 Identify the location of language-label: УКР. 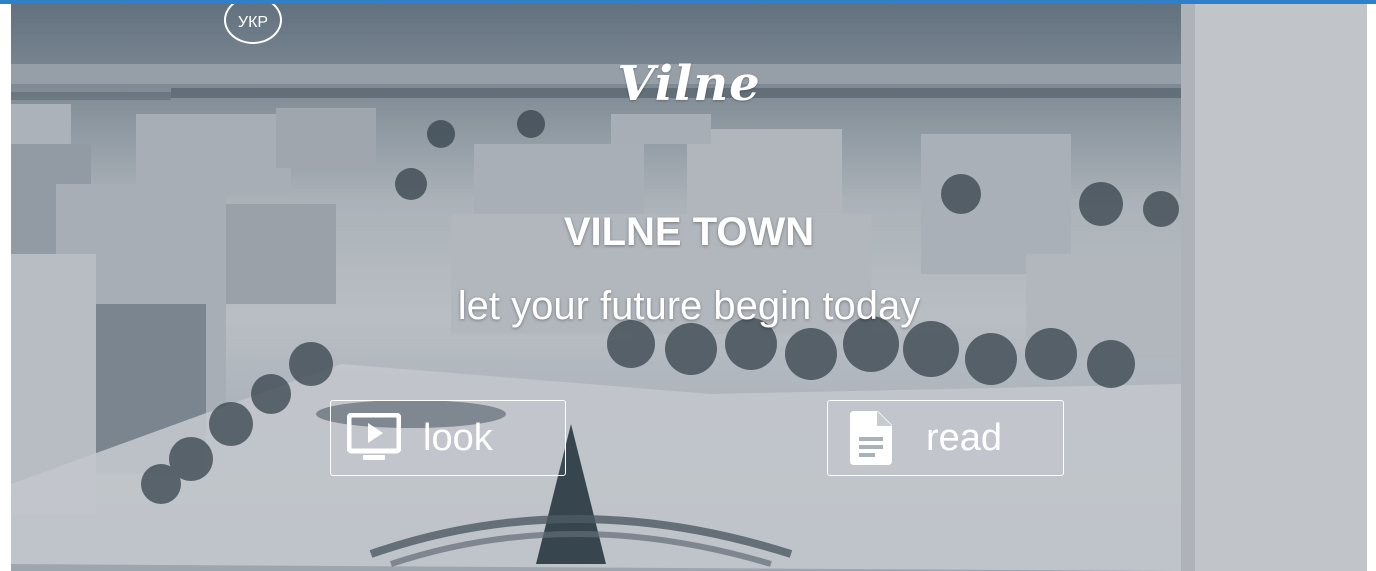
(253, 22).